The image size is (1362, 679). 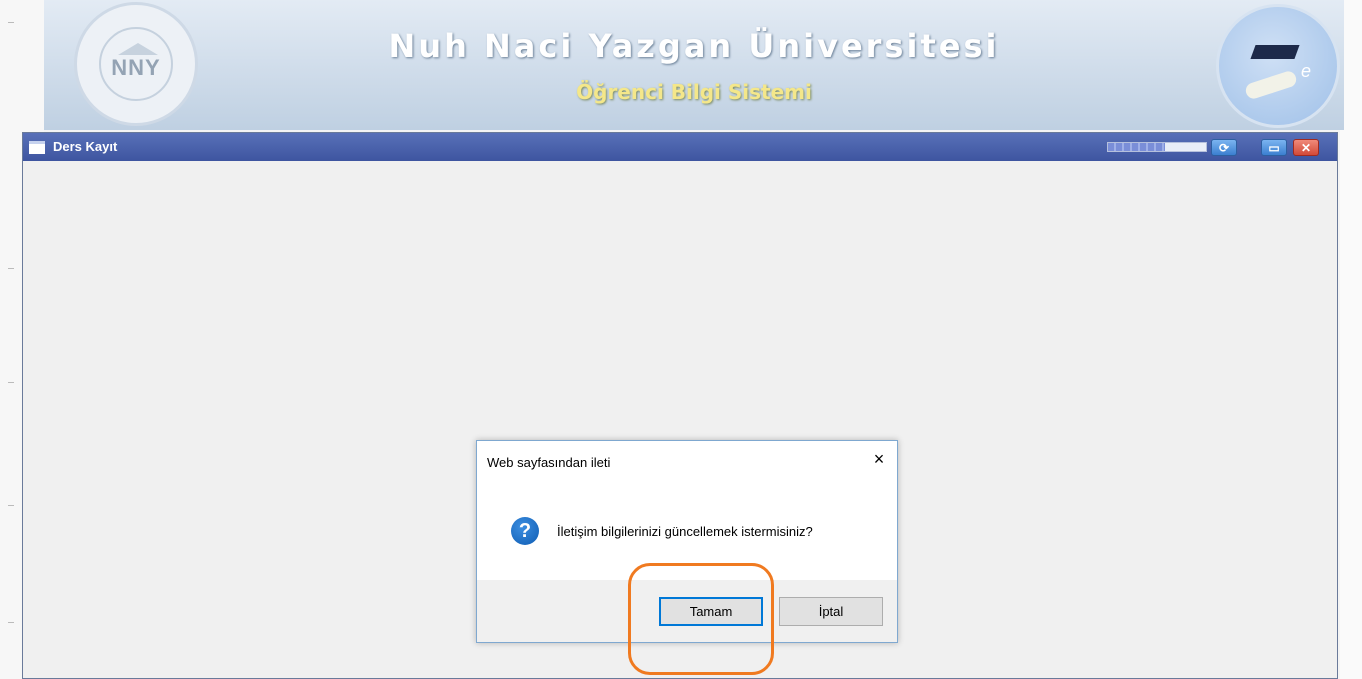 I want to click on maximize-button: ▭, so click(x=1274, y=147).